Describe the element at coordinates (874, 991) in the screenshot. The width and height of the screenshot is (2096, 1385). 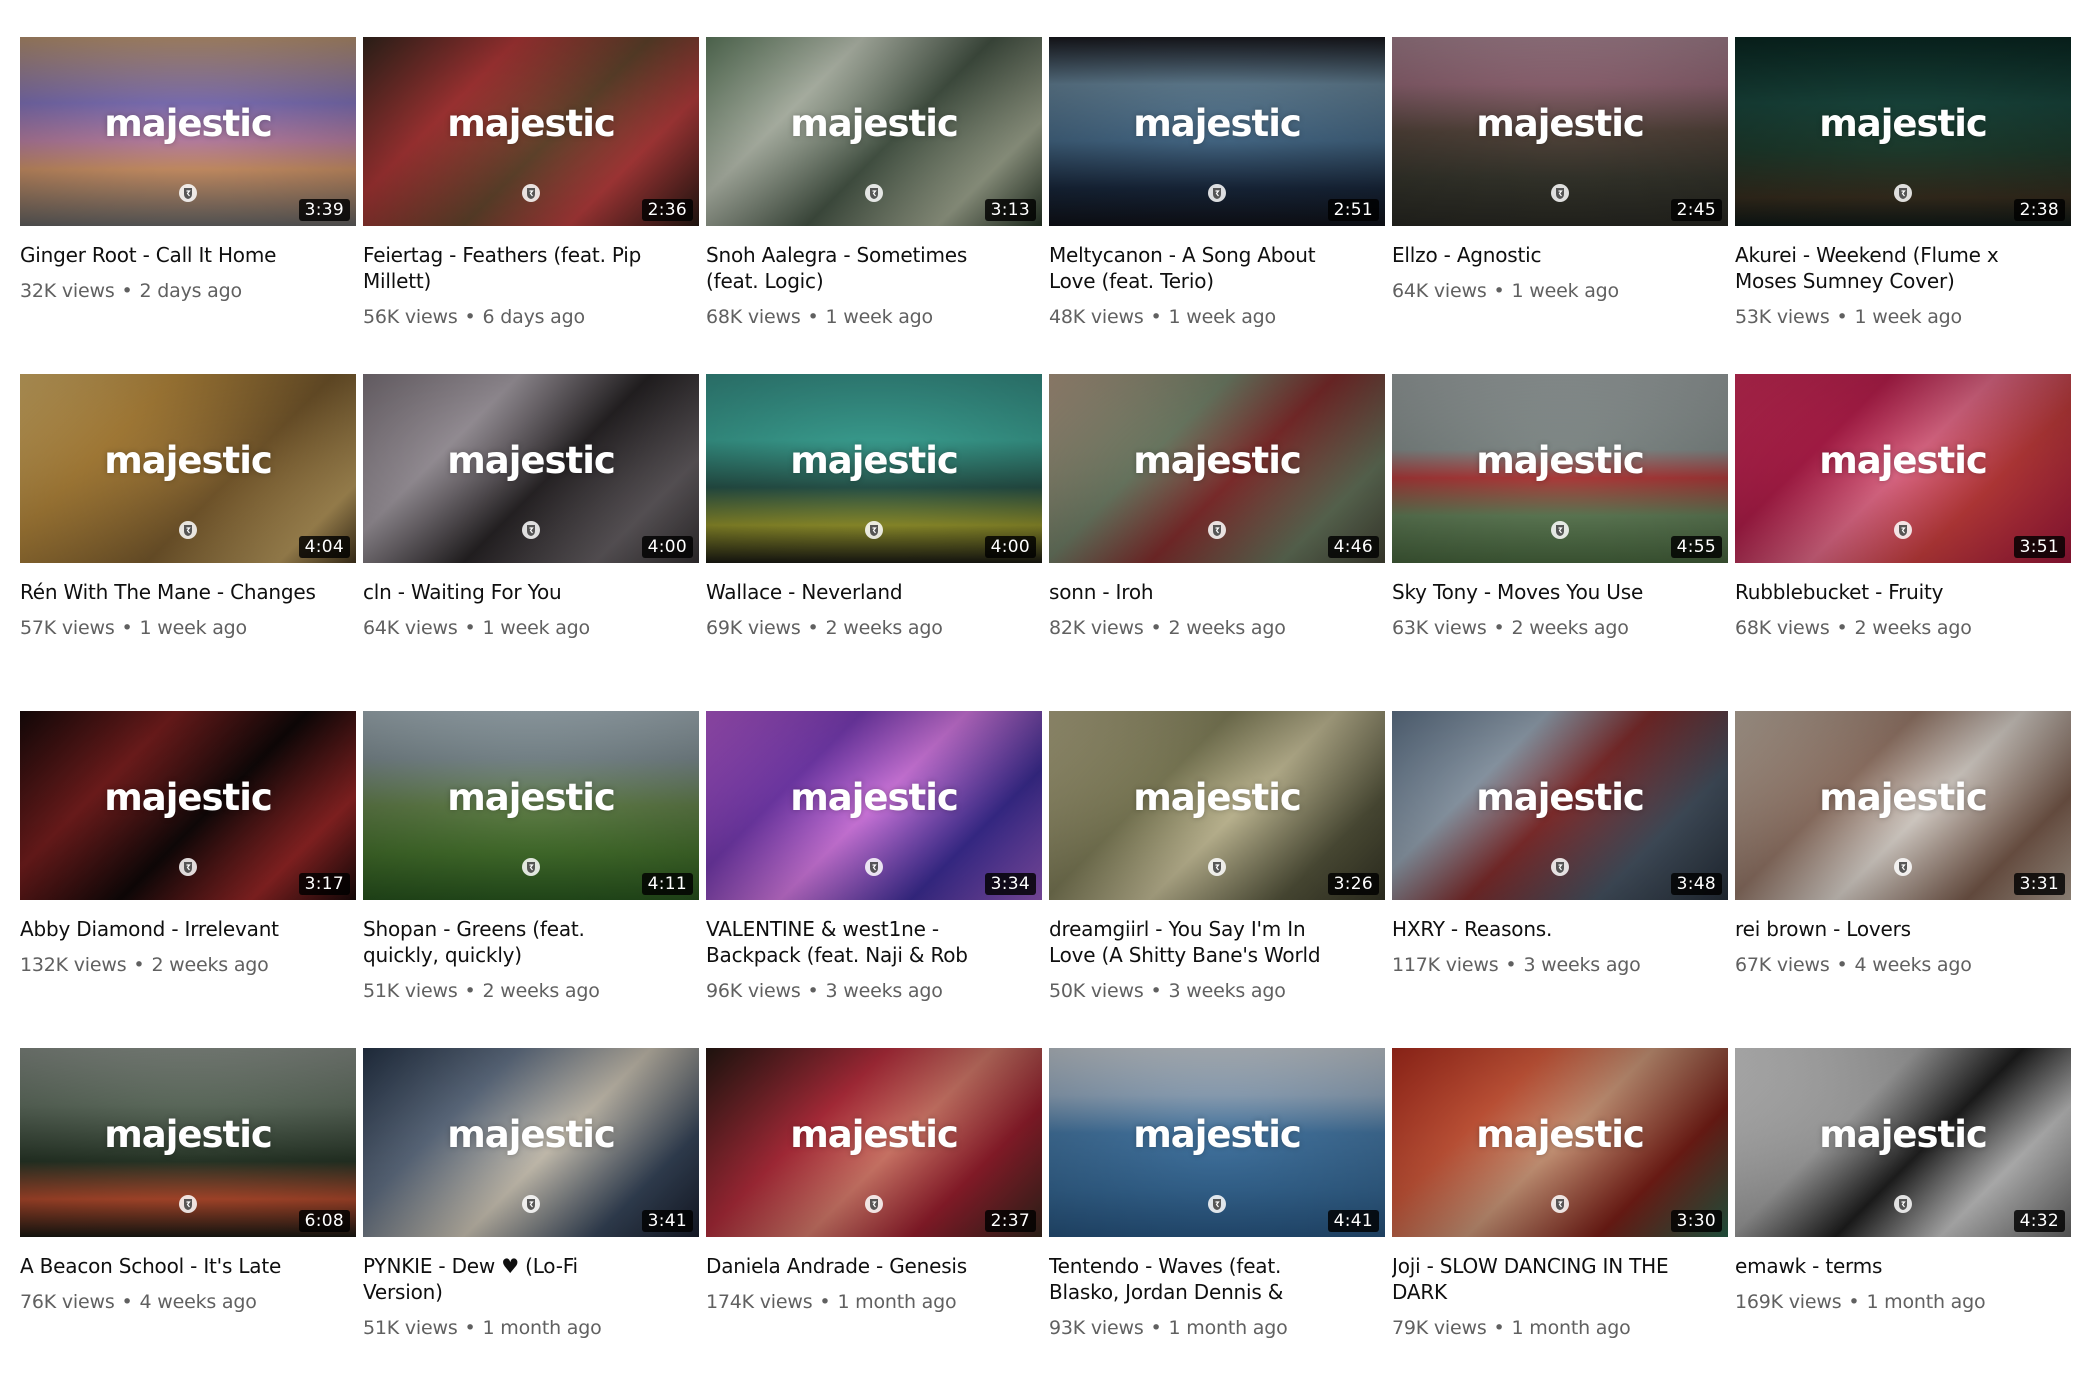
I see `video-metadata: 96K views • 3 weeks ago` at that location.